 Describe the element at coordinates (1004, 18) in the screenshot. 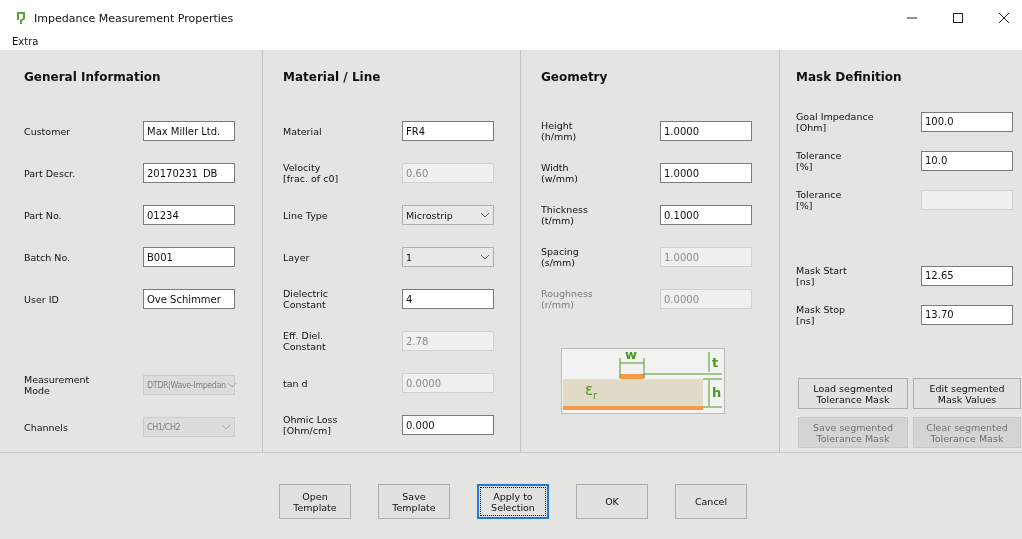

I see `close-icon` at that location.